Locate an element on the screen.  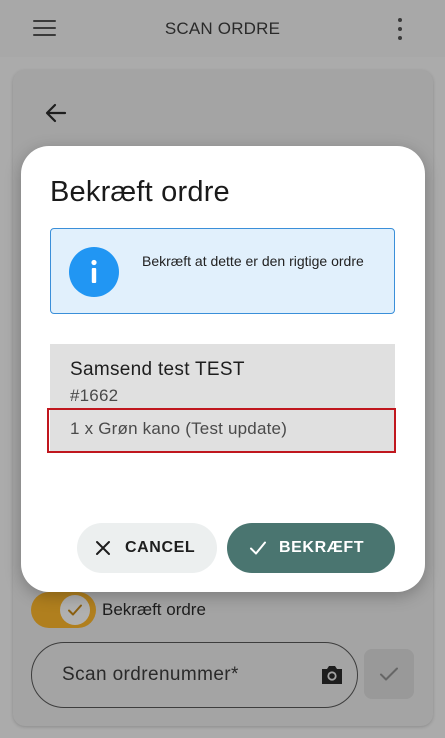
scan-order-number-input: Scan ordrenummer* is located at coordinates (194, 675).